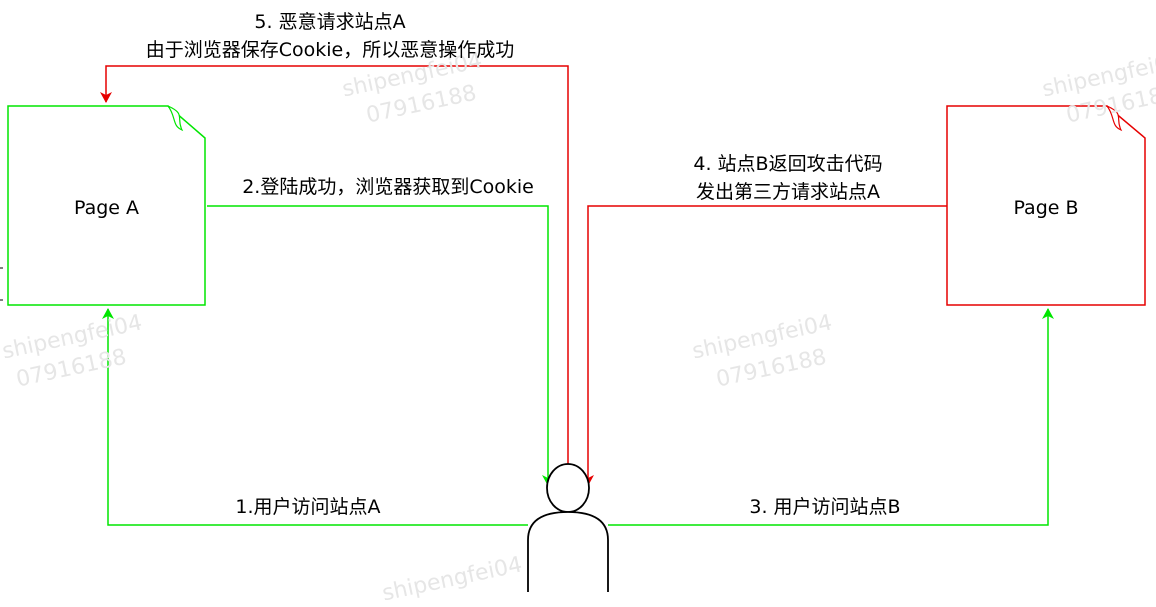 The width and height of the screenshot is (1156, 607). Describe the element at coordinates (1046, 208) in the screenshot. I see `page-b-label: Page B` at that location.